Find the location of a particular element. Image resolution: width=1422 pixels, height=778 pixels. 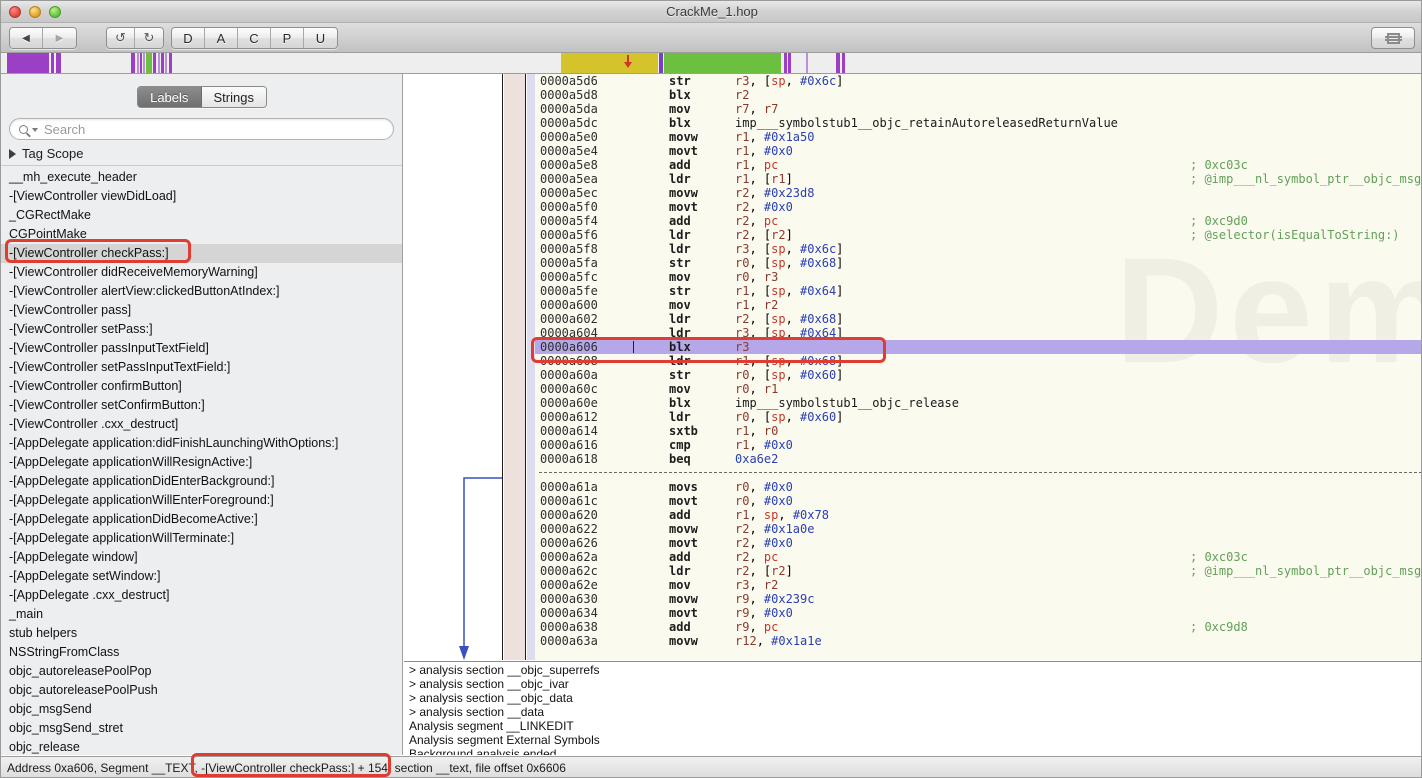

redo-icon: ↻ is located at coordinates (149, 38).